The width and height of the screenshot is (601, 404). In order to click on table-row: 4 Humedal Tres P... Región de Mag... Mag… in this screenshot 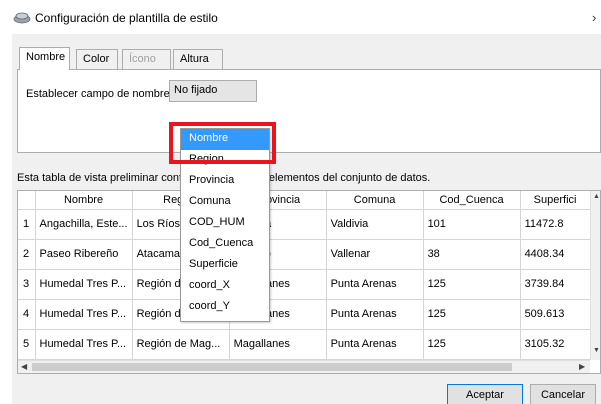, I will do `click(304, 314)`.